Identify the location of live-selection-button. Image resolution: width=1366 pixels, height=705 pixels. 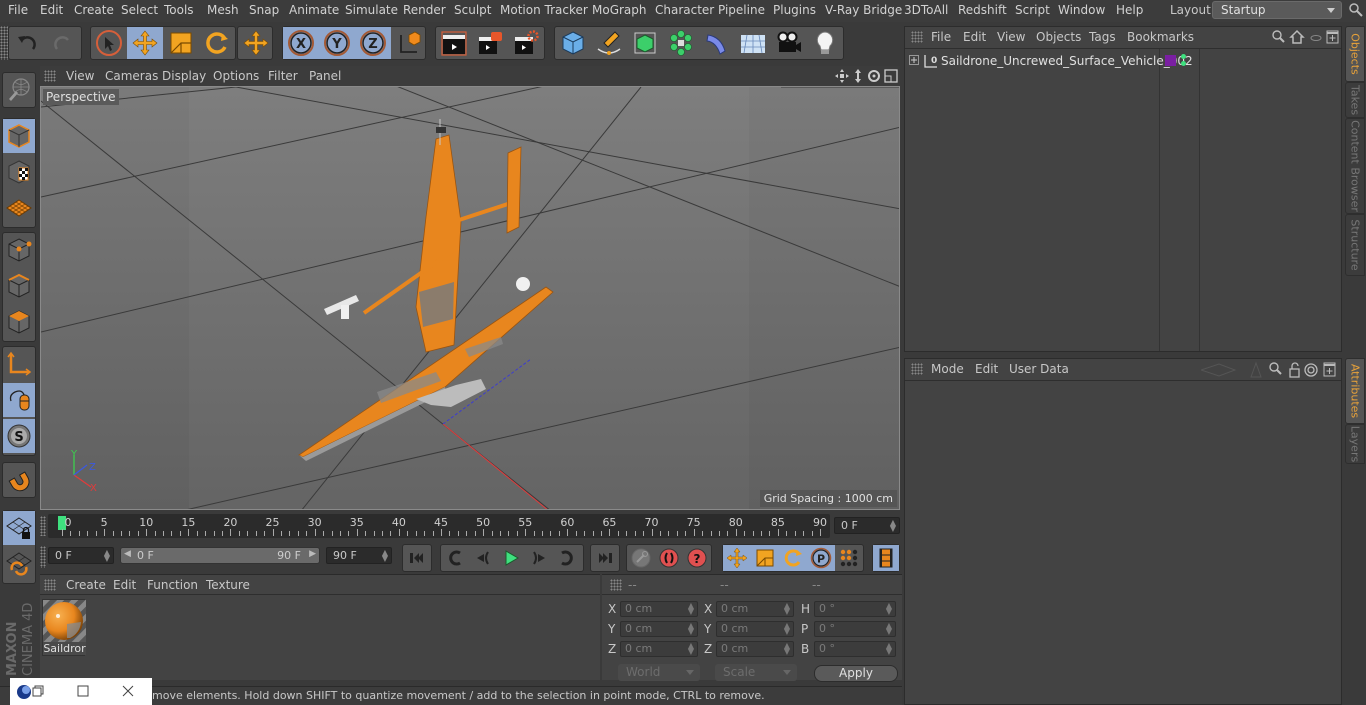
(109, 43).